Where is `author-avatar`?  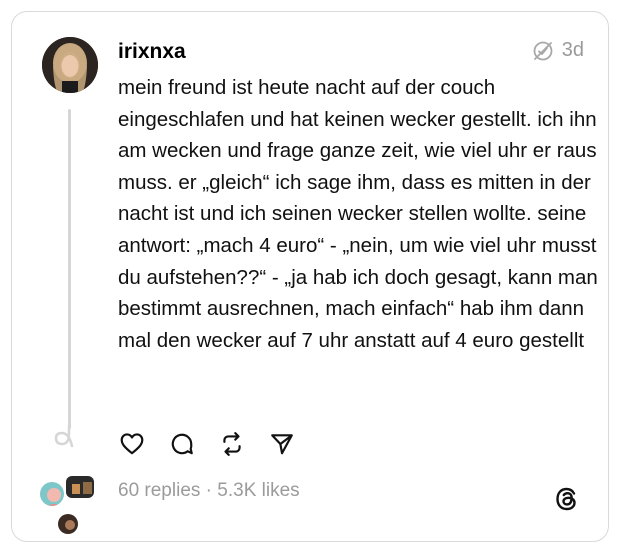
author-avatar is located at coordinates (70, 65).